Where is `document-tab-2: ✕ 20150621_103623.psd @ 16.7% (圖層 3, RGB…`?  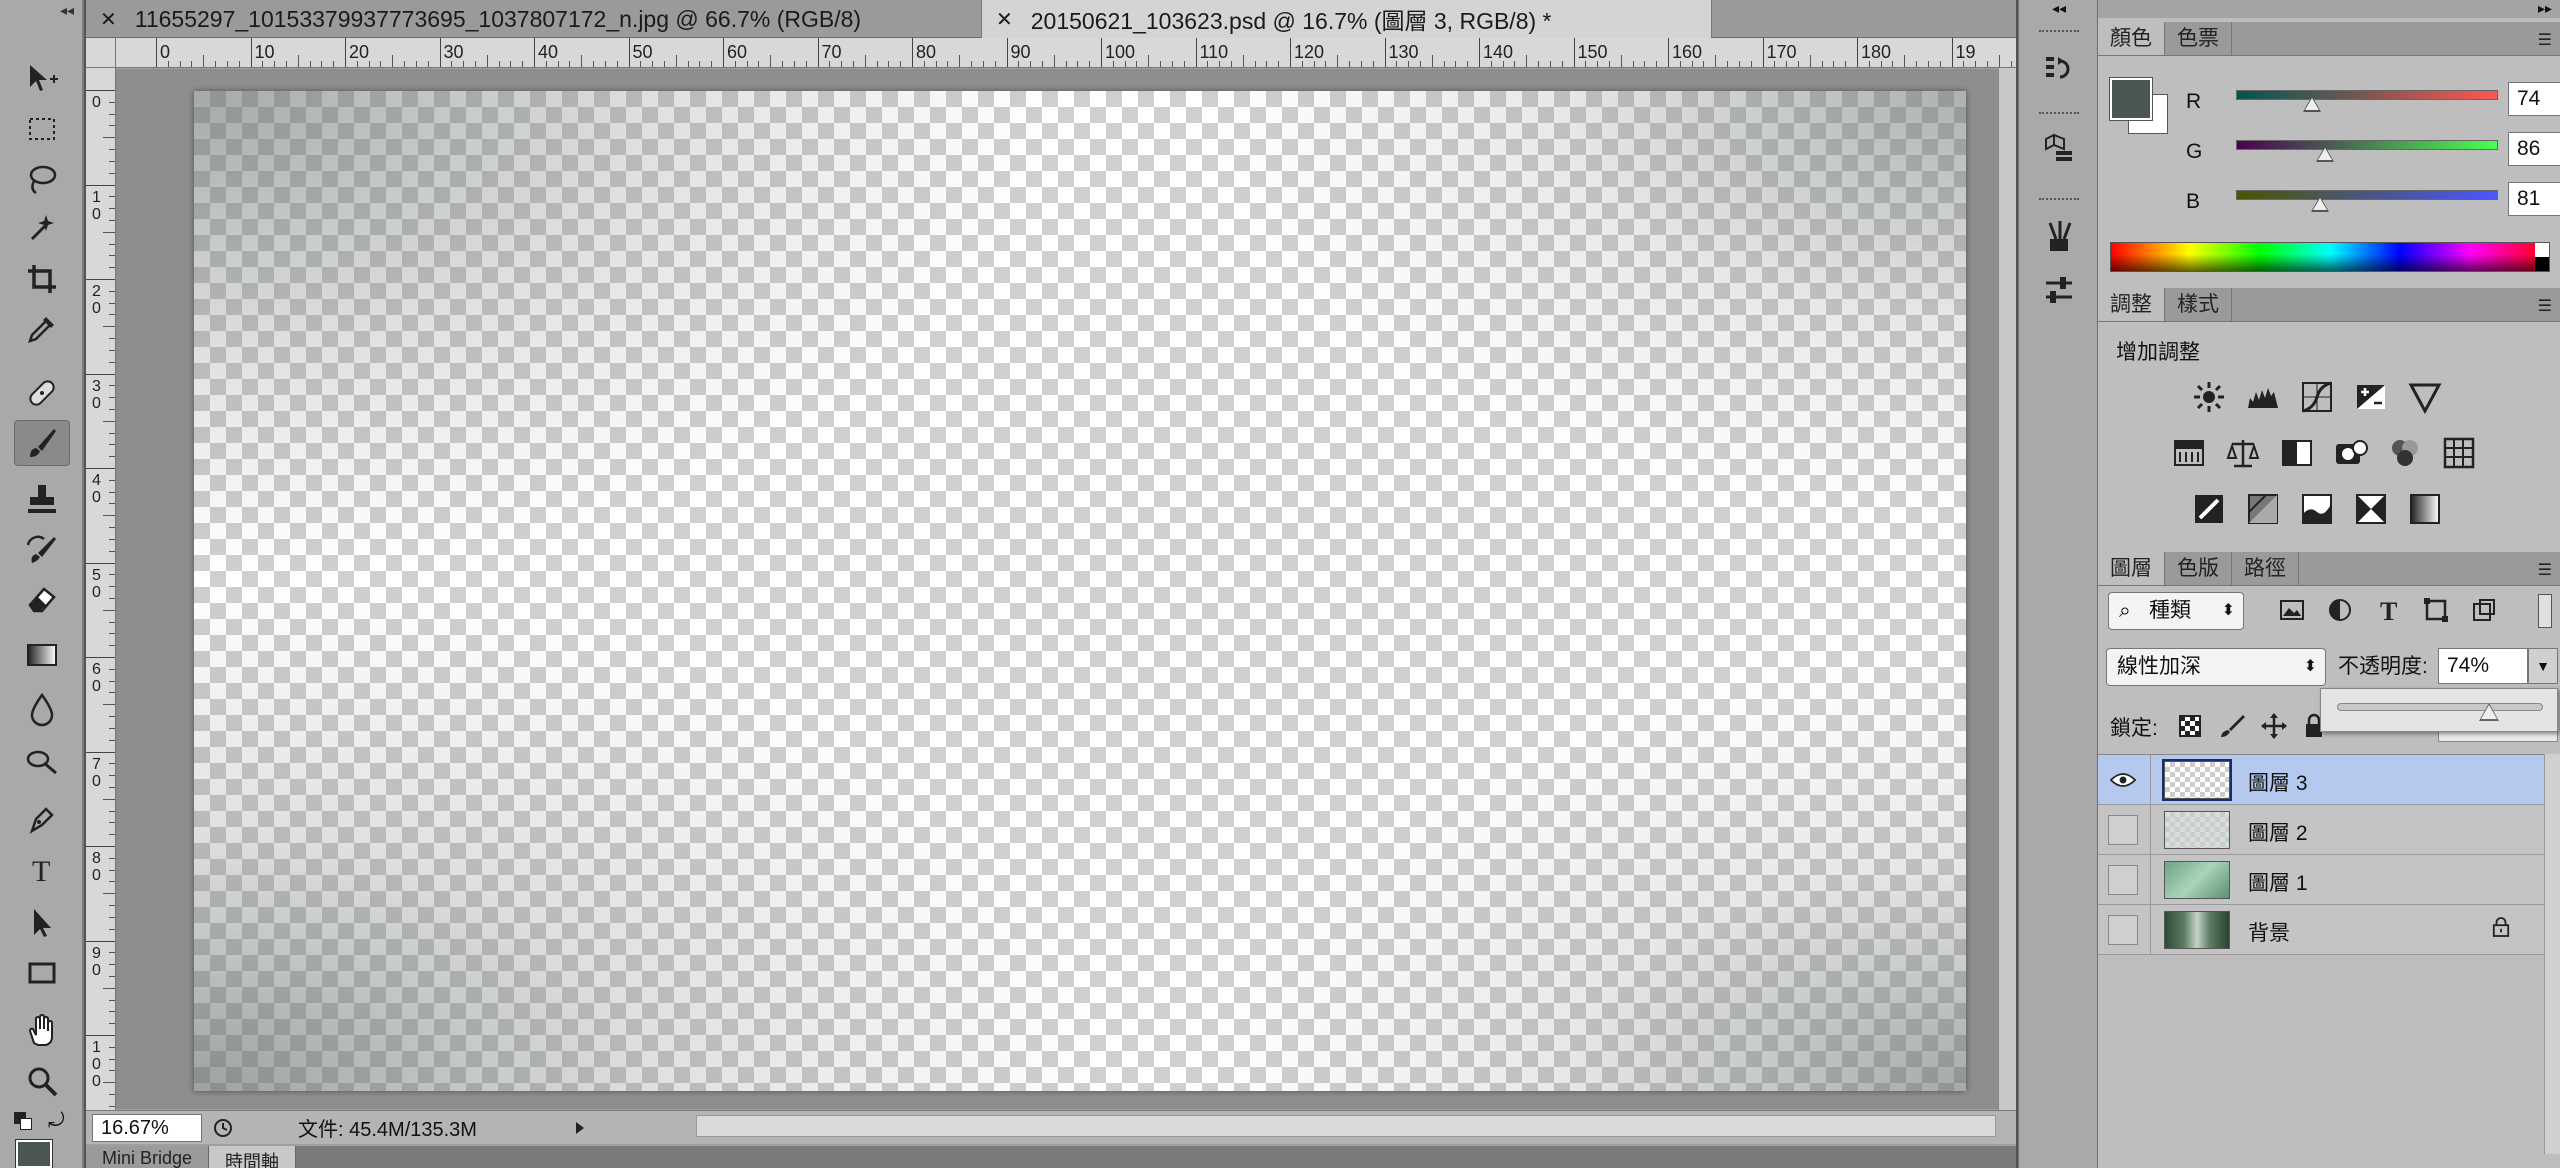
document-tab-2: ✕ 20150621_103623.psd @ 16.7% (圖層 3, RGB… is located at coordinates (1347, 19).